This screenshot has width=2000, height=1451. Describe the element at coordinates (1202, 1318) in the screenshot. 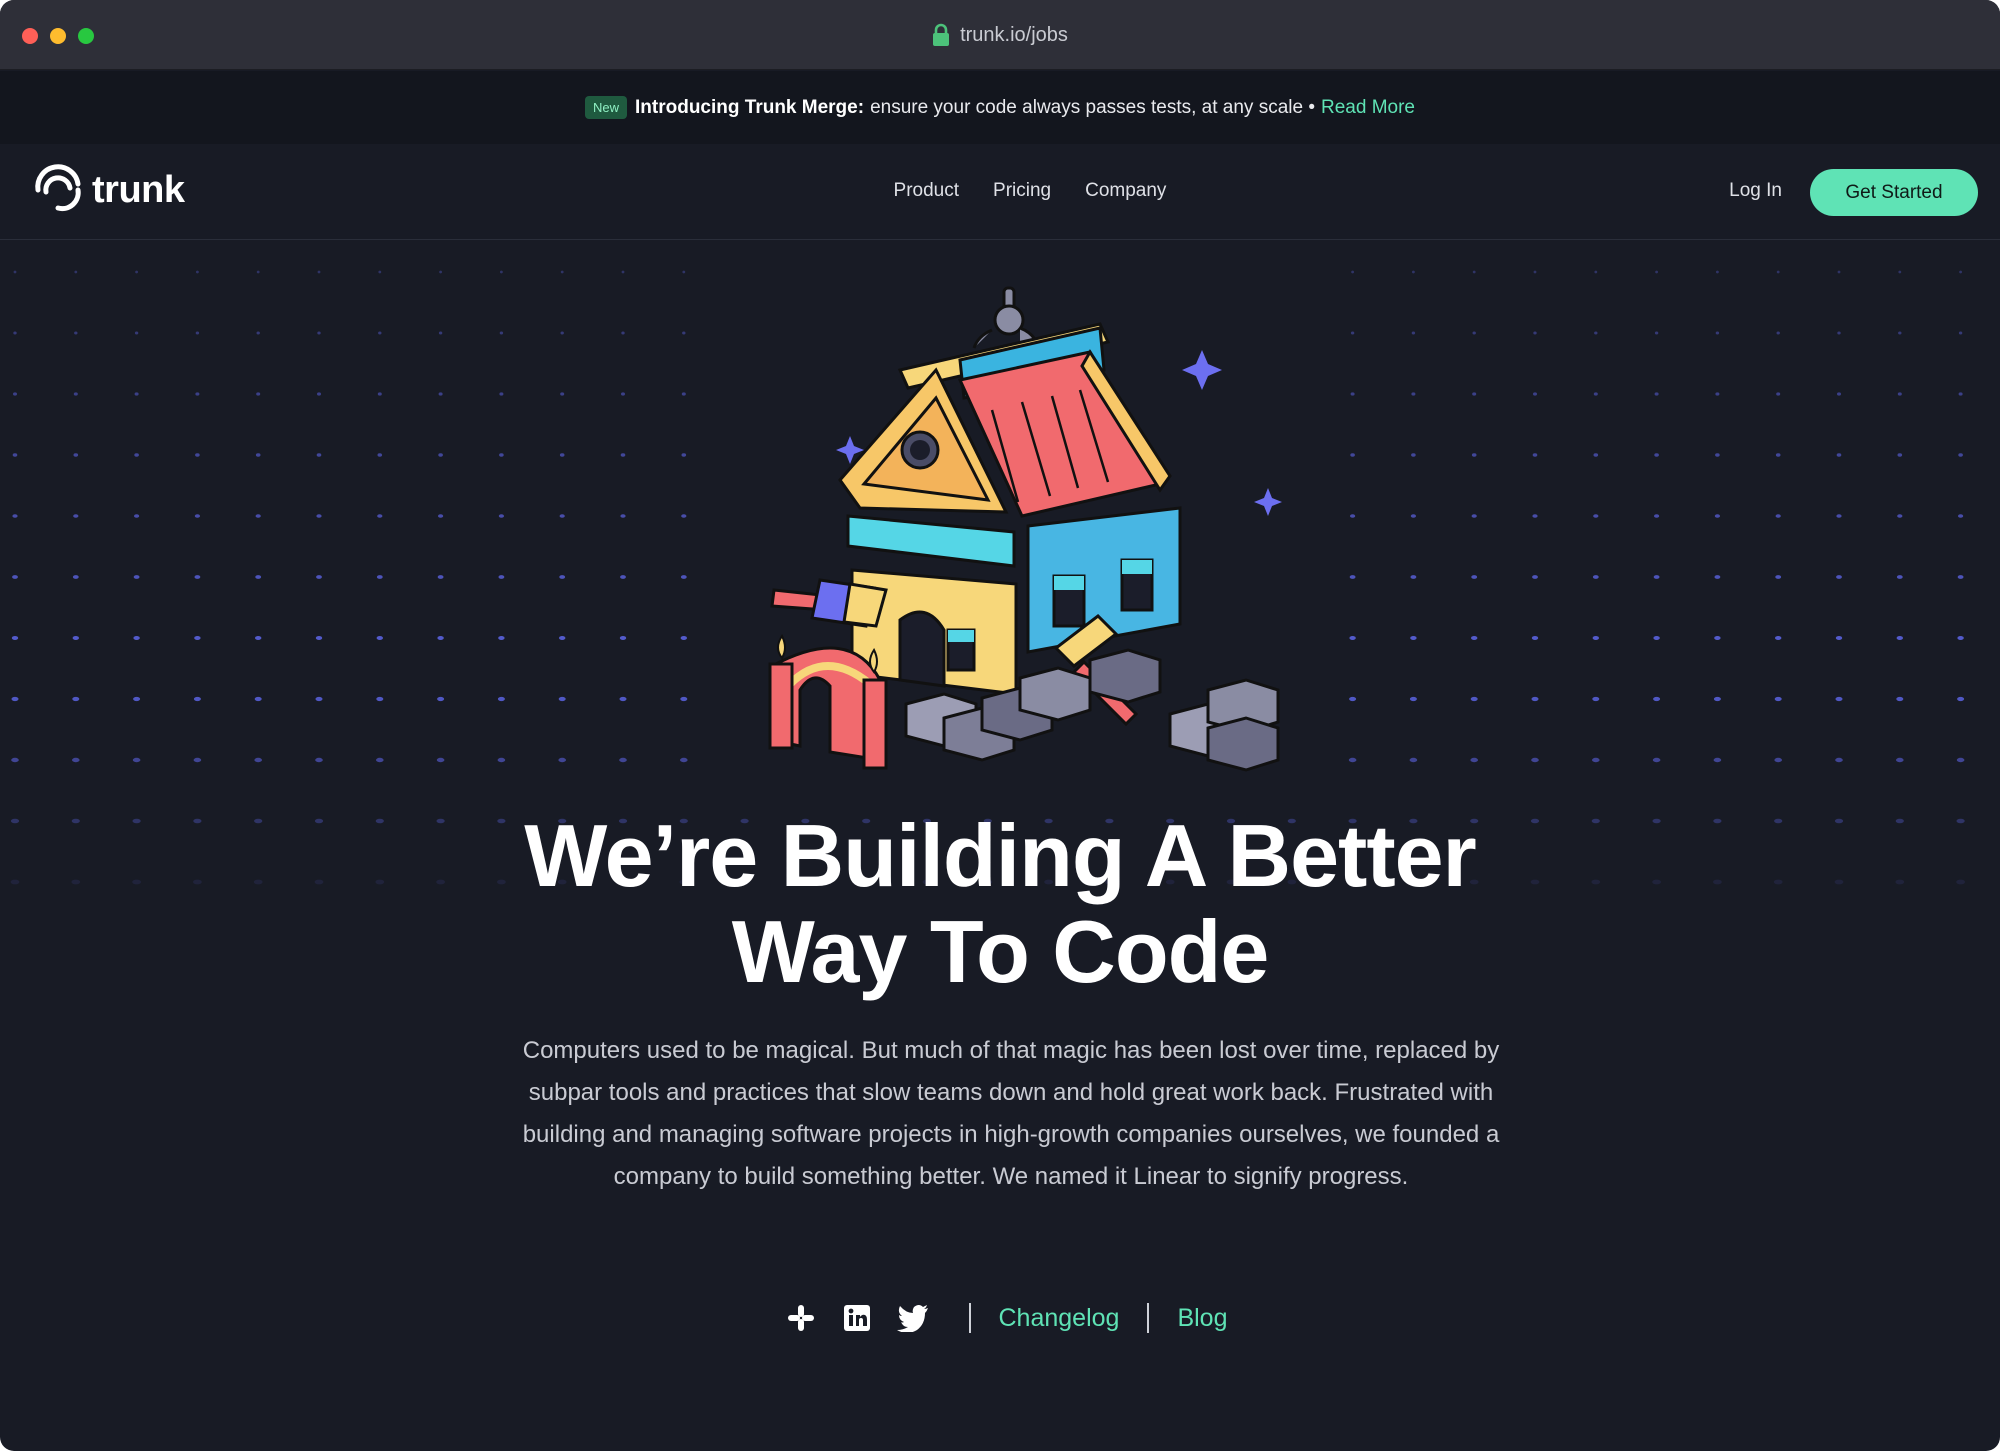

I see `blog-link: Blog` at that location.